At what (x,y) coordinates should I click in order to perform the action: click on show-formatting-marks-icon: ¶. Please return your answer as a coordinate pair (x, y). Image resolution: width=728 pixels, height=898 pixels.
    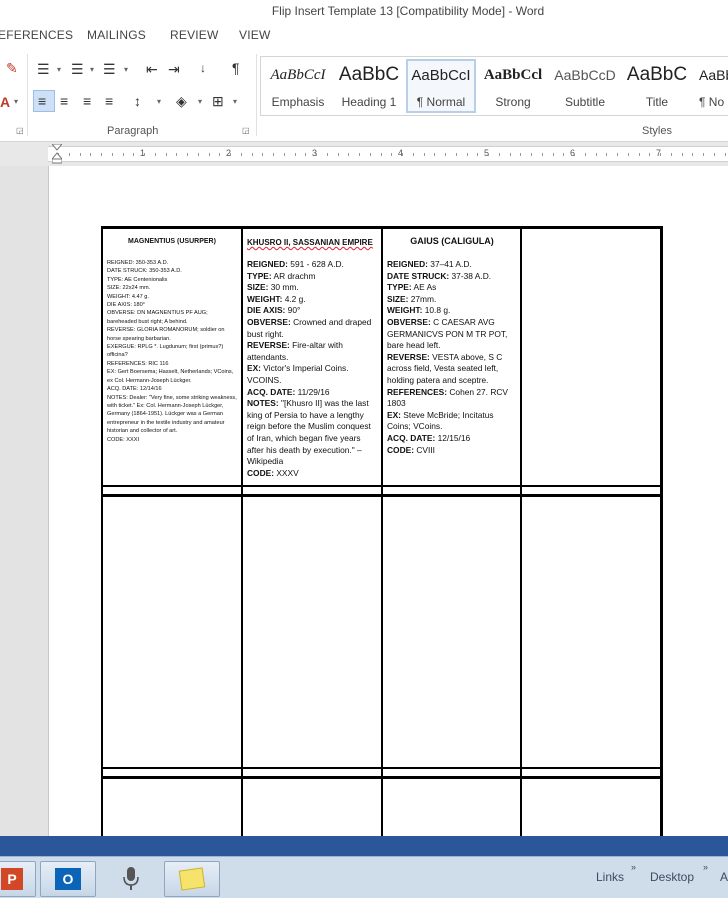
    Looking at the image, I should click on (236, 68).